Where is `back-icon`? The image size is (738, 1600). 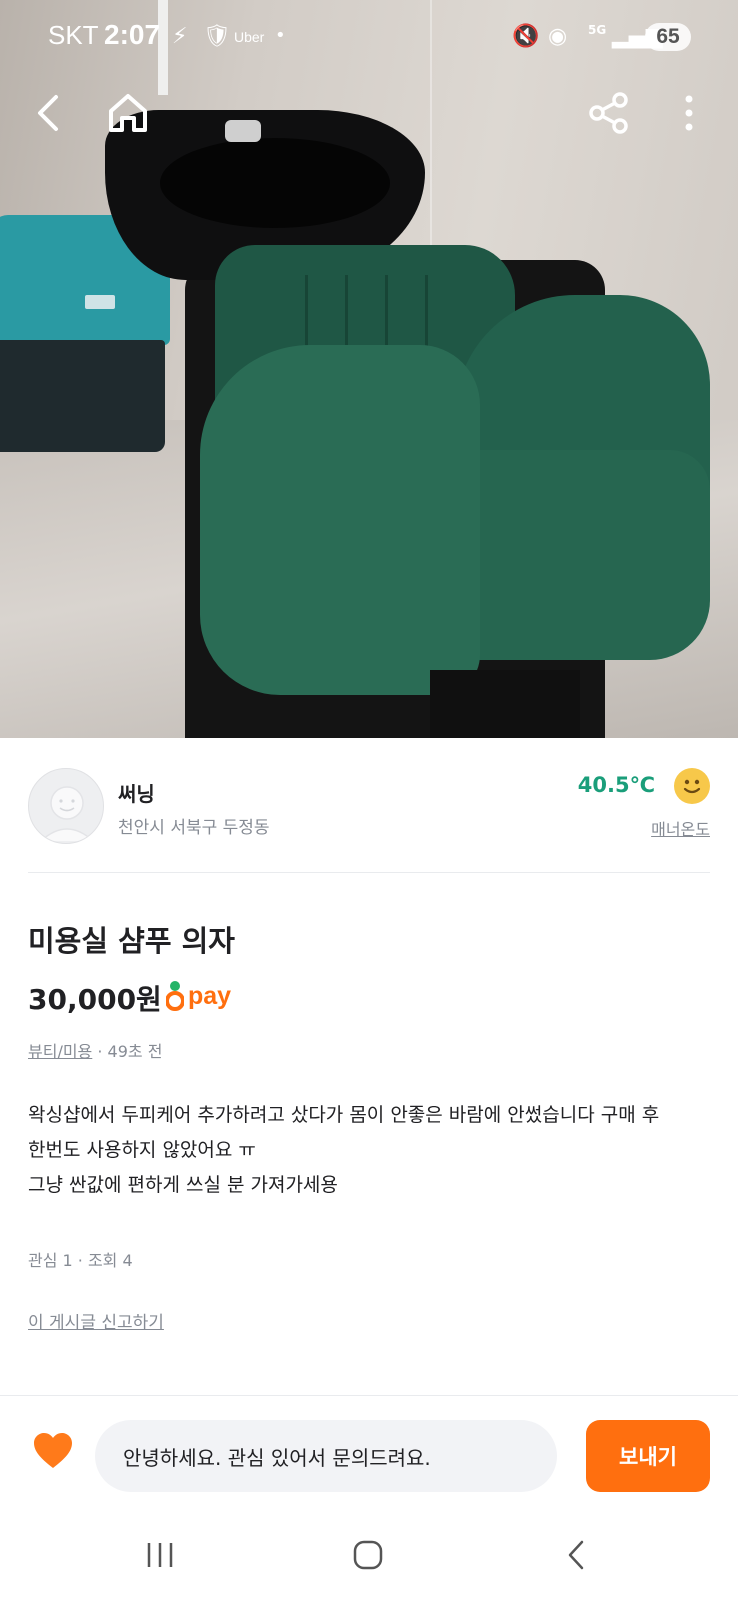
back-icon is located at coordinates (576, 1555).